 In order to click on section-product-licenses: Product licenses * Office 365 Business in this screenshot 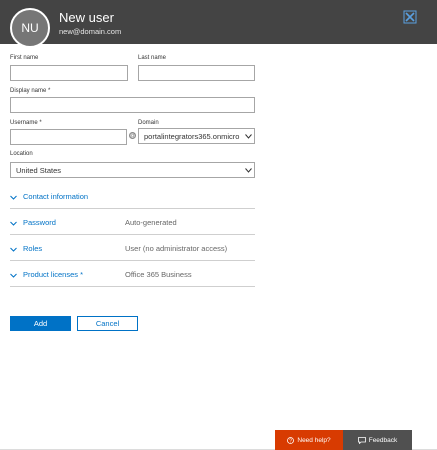, I will do `click(132, 277)`.